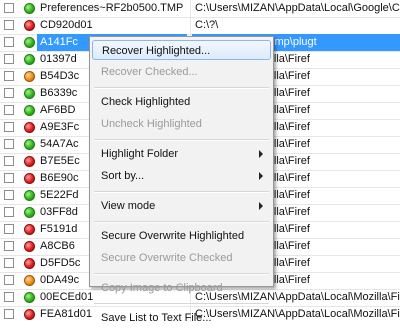 The image size is (400, 328). I want to click on file-path: C:\Users\MIZAN\AppData\Local\Google\Chro, so click(297, 8).